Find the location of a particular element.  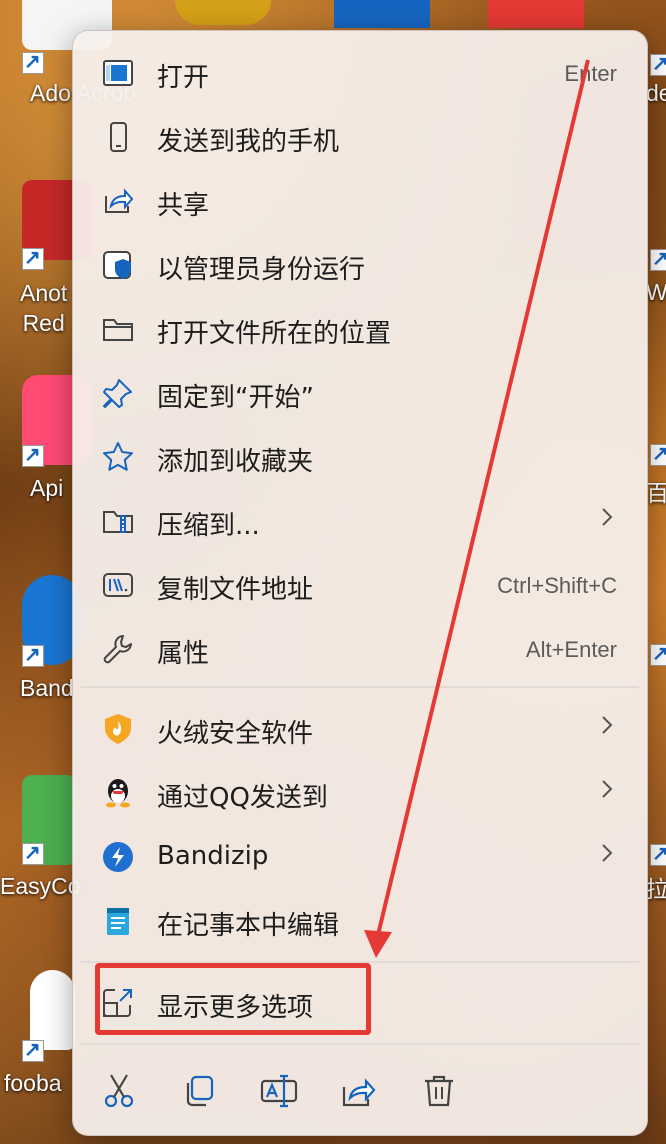

desktop-icon-right-5: 拉 is located at coordinates (656, 880).